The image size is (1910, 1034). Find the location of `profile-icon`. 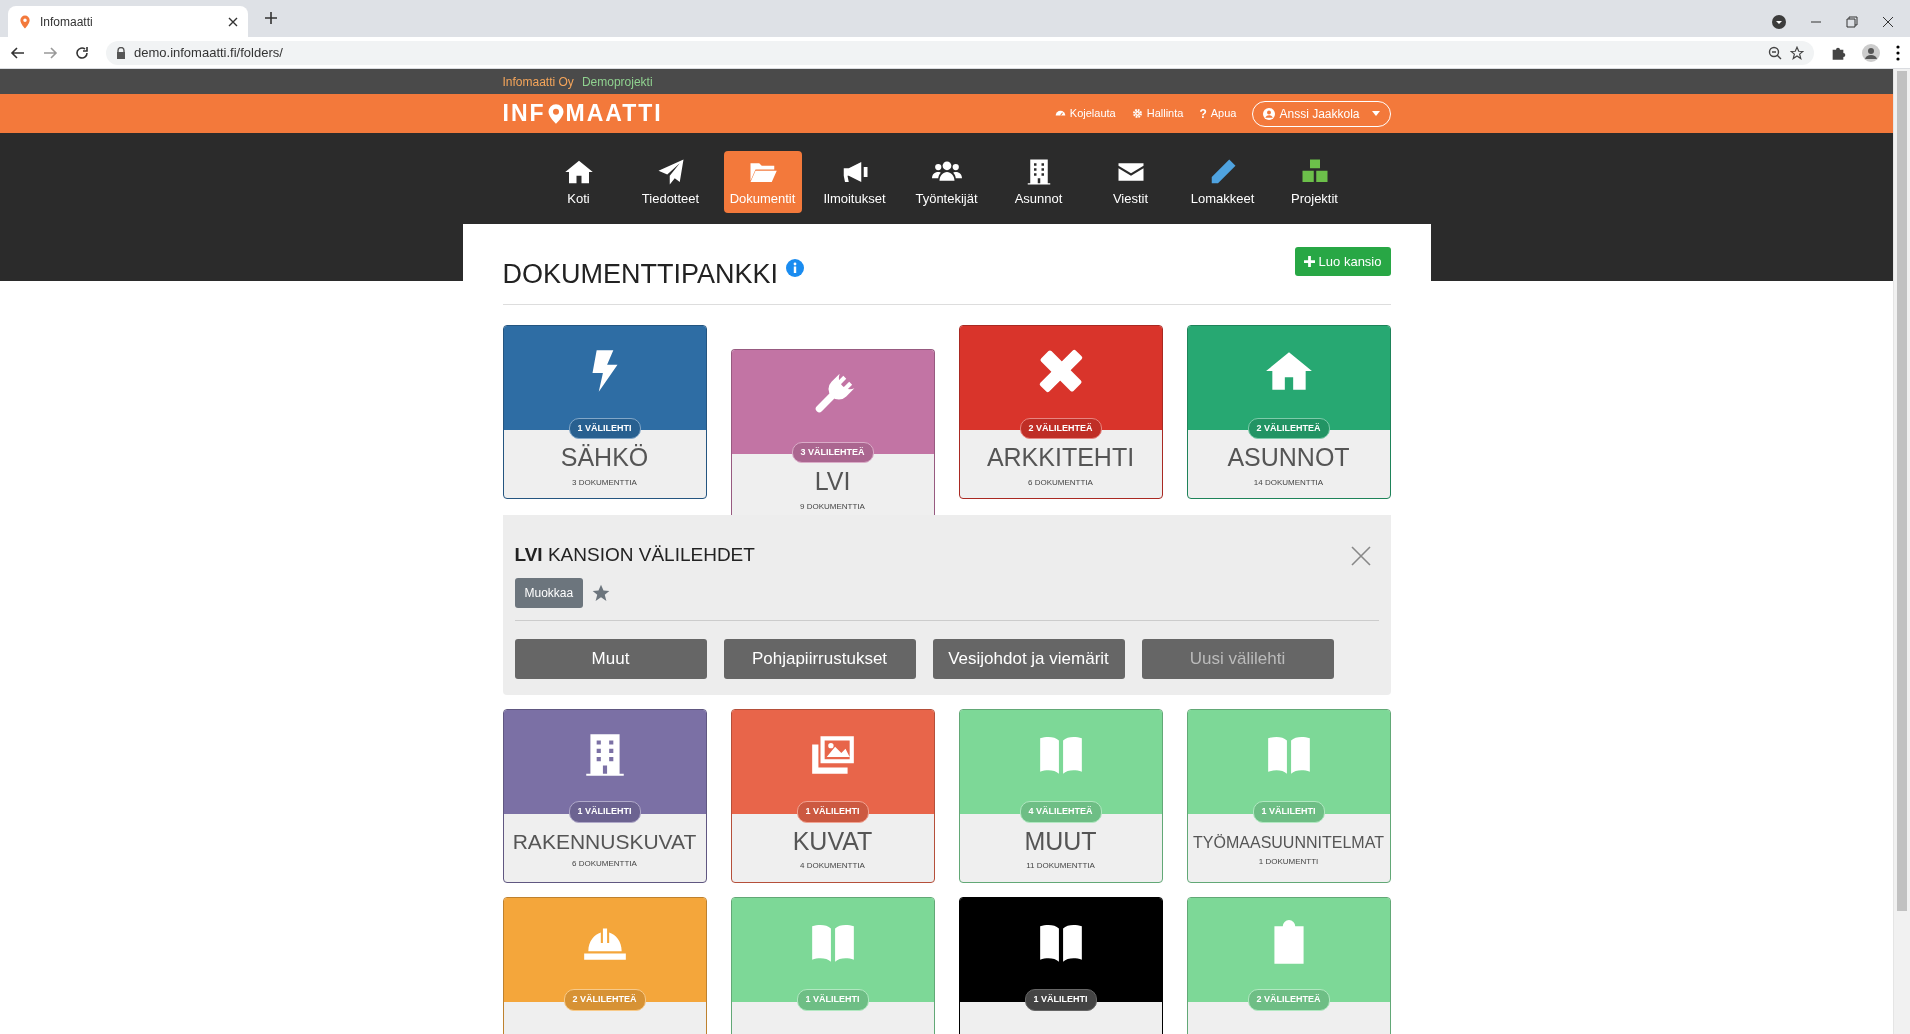

profile-icon is located at coordinates (1871, 52).